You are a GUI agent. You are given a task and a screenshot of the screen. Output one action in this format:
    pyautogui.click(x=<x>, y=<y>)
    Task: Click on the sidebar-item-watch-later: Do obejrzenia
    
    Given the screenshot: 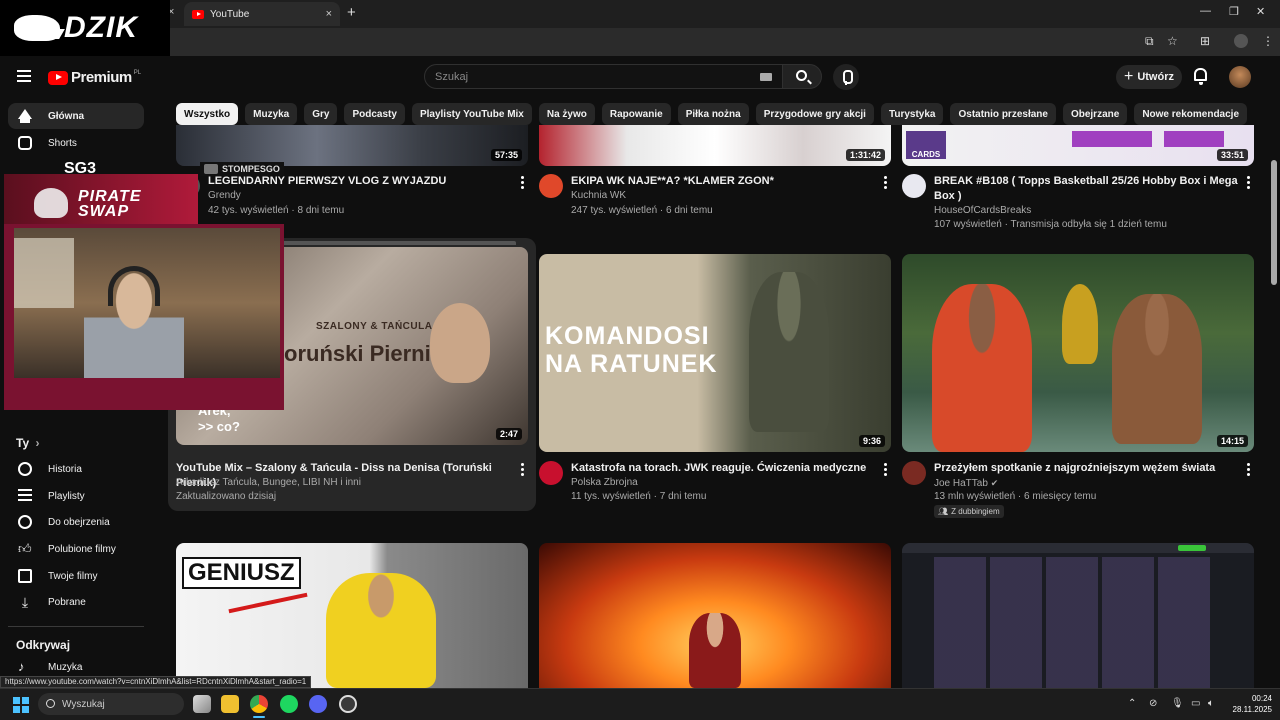 What is the action you would take?
    pyautogui.click(x=76, y=522)
    